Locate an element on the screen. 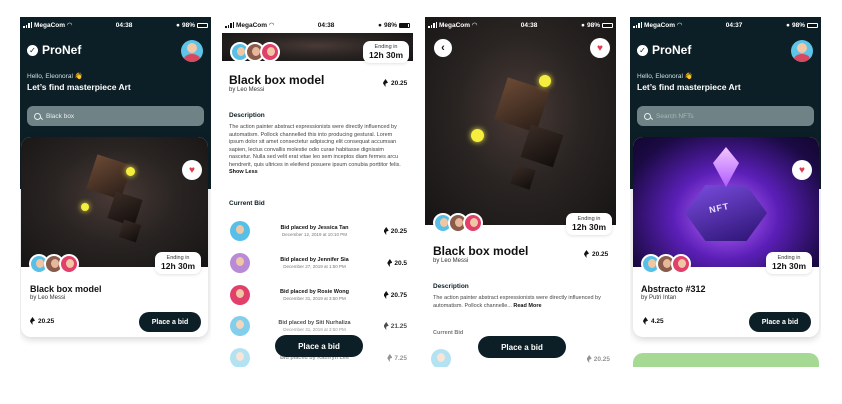 This screenshot has width=842, height=404. search-input: Search NFTs is located at coordinates (725, 116).